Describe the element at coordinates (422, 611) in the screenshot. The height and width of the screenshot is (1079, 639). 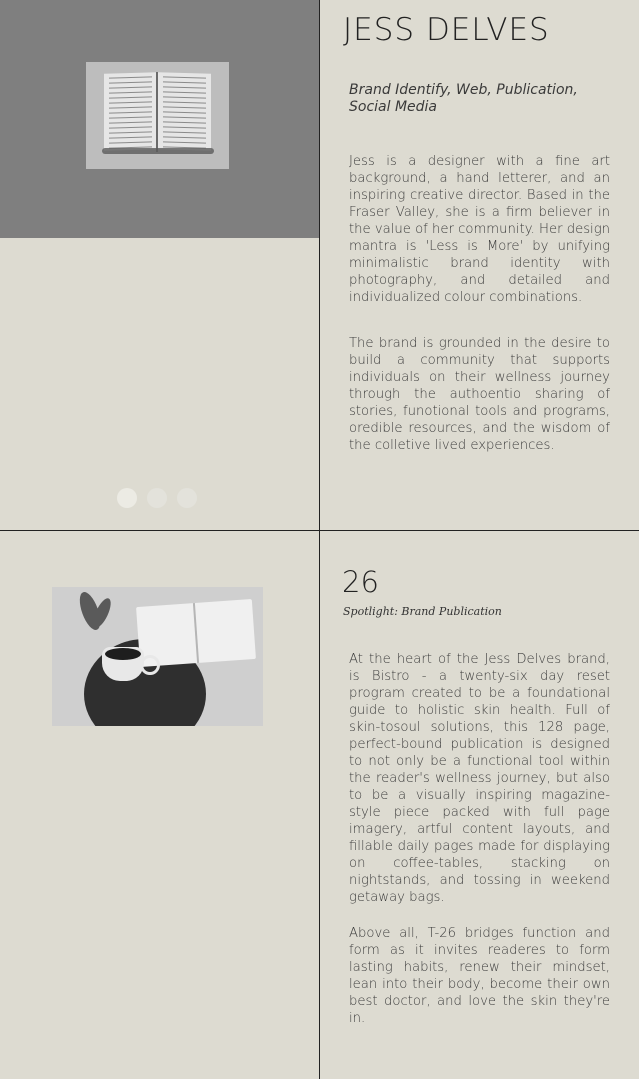
I see `spotlight-label: Spotlight: Brand Publication` at that location.